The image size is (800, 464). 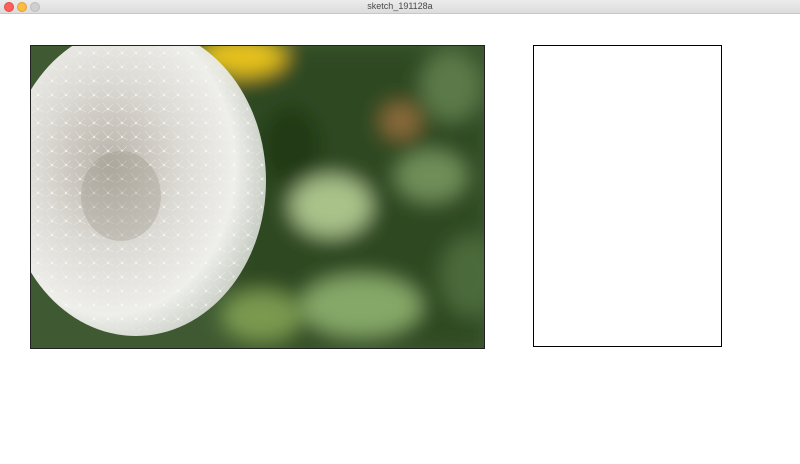 I want to click on window-title: sketch_191128a, so click(x=400, y=6).